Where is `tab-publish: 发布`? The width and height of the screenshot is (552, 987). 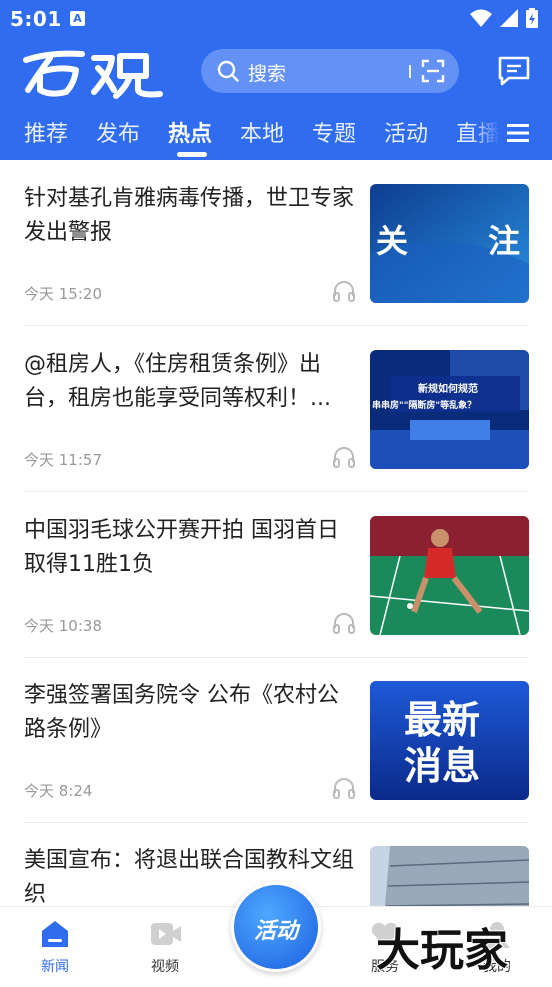
tab-publish: 发布 is located at coordinates (118, 132).